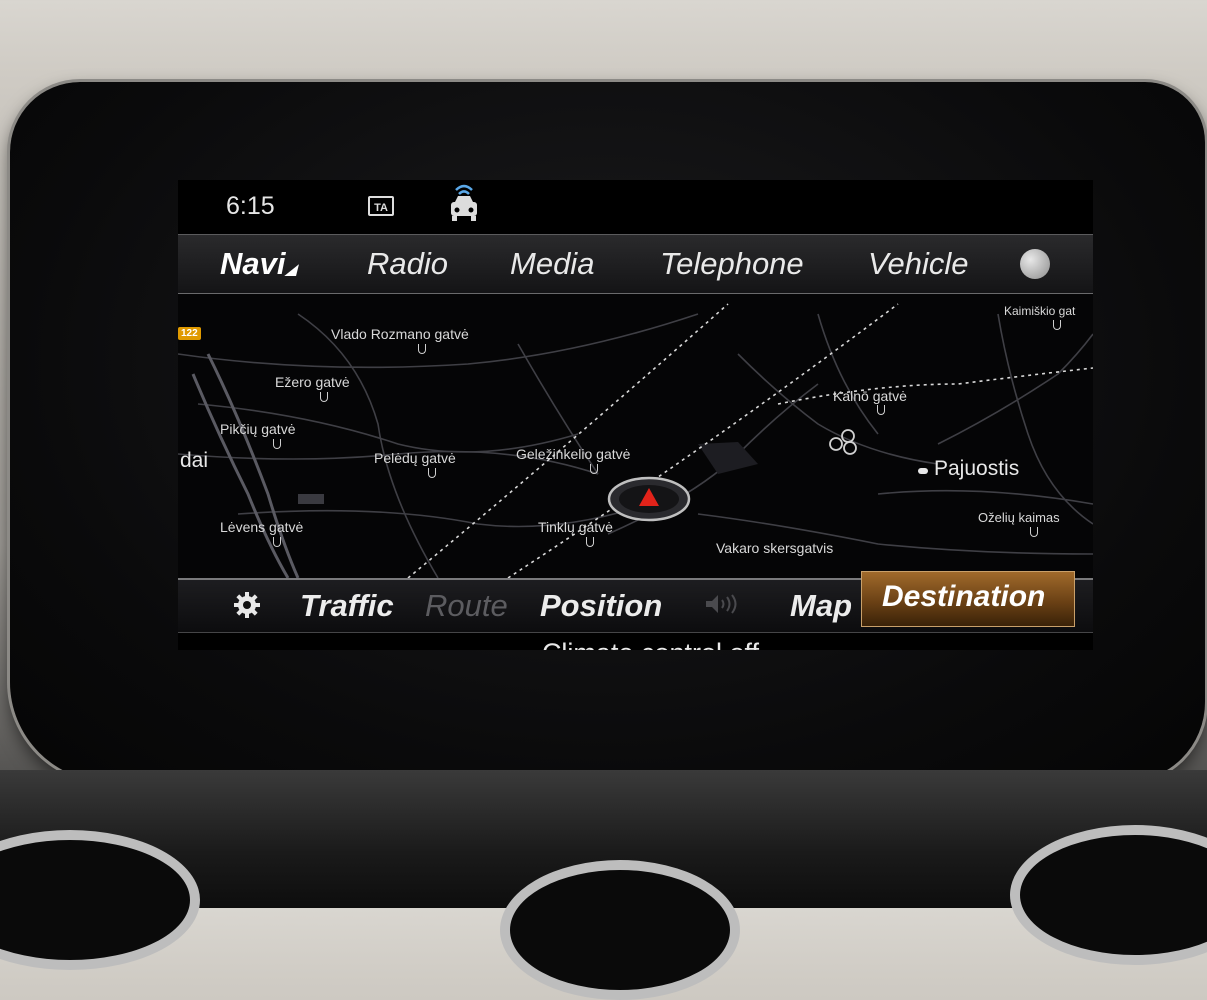  I want to click on tab-navi: Navi◢, so click(258, 264).